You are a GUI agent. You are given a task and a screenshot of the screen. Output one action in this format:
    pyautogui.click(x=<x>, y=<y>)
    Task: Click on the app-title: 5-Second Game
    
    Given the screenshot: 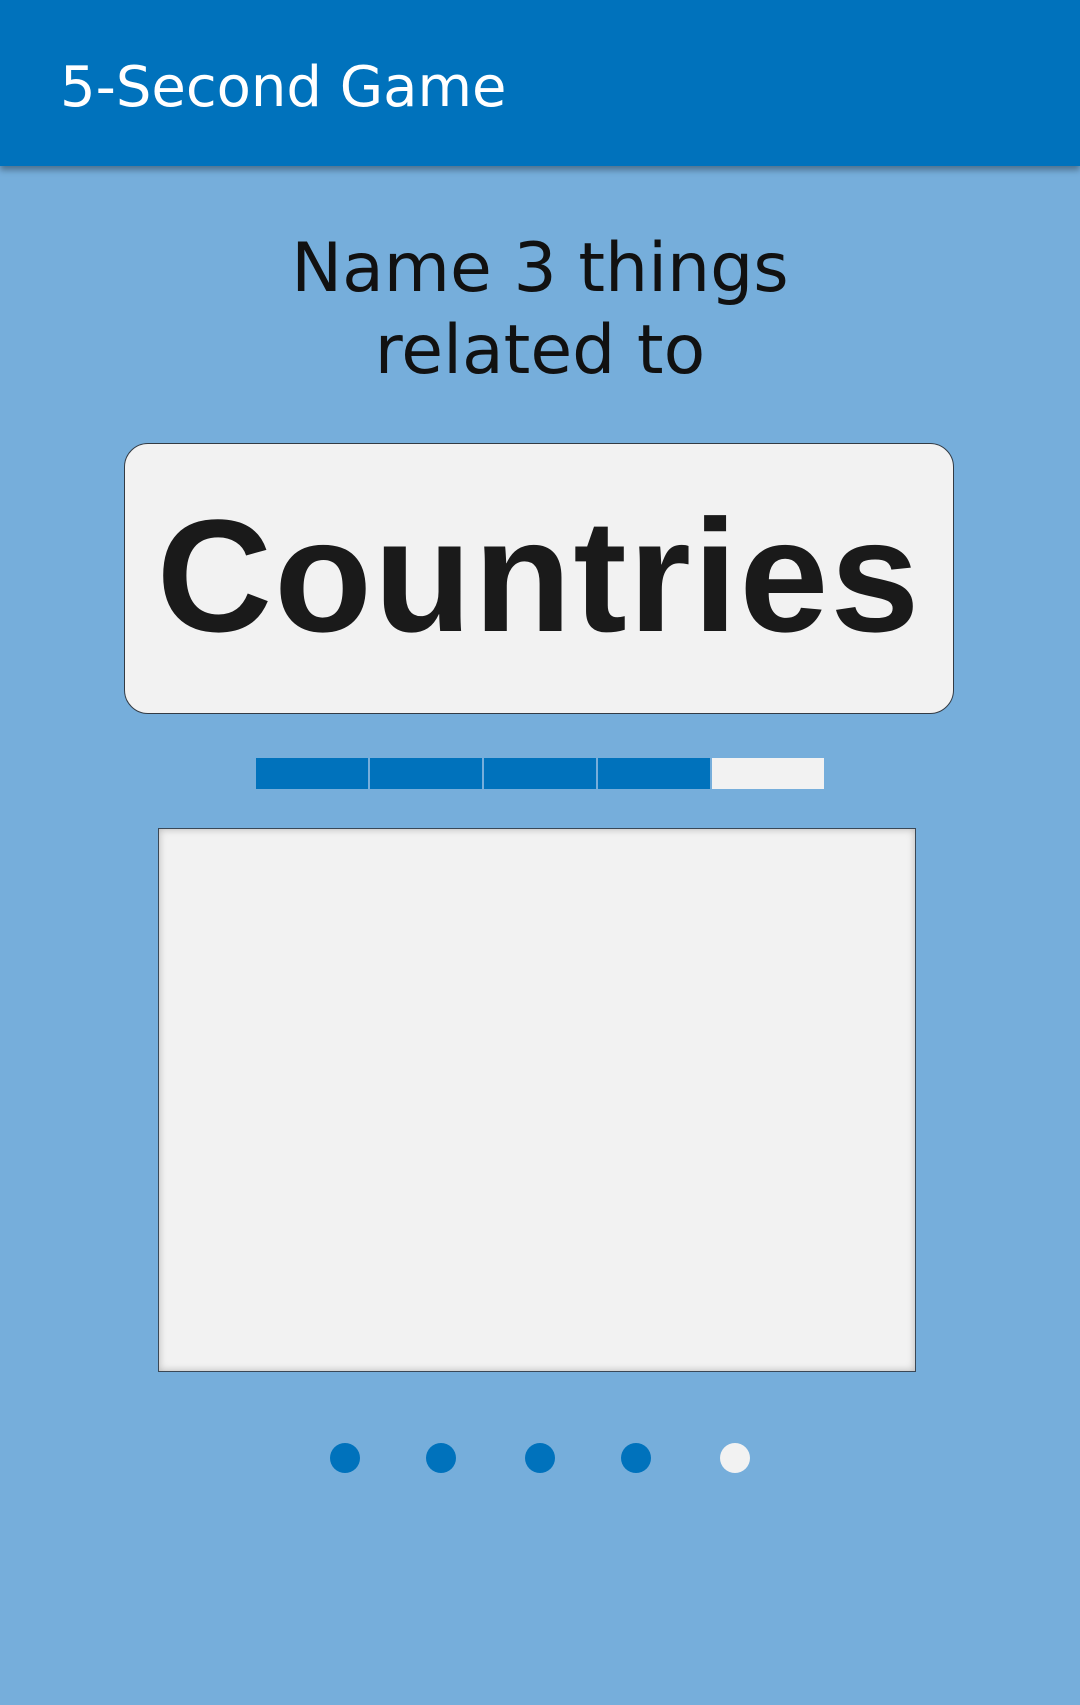 What is the action you would take?
    pyautogui.click(x=283, y=87)
    